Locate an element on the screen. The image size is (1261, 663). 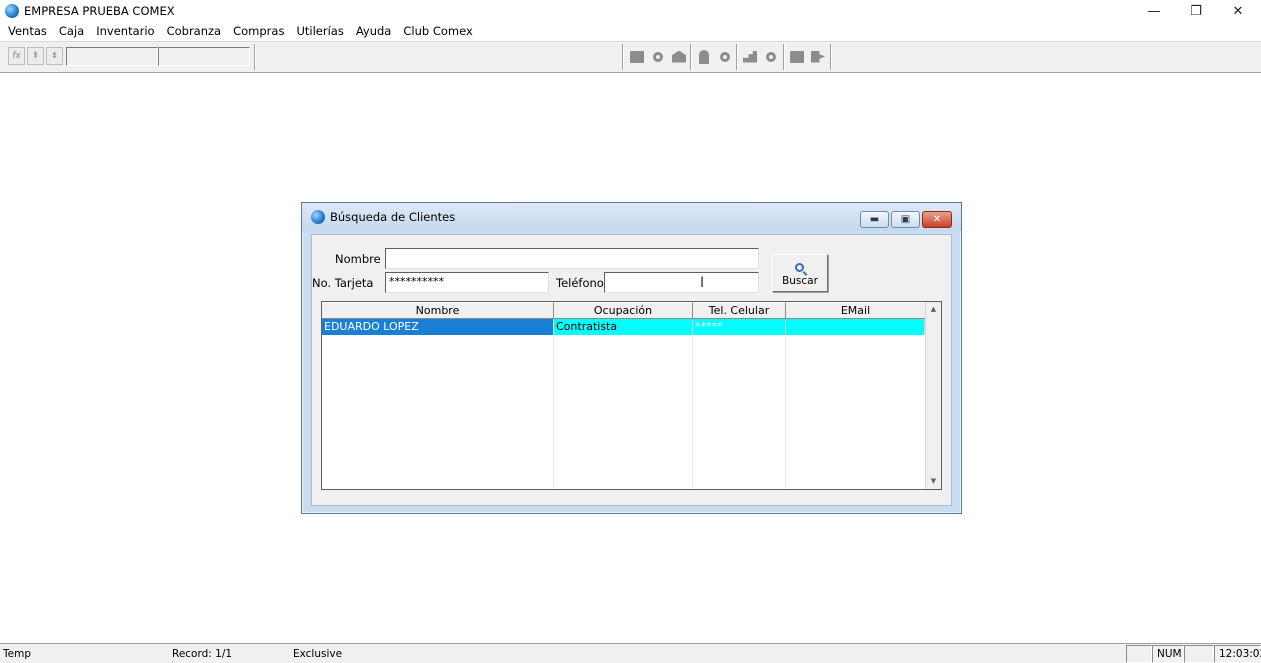
menu-utilerias: Utilerías is located at coordinates (319, 31).